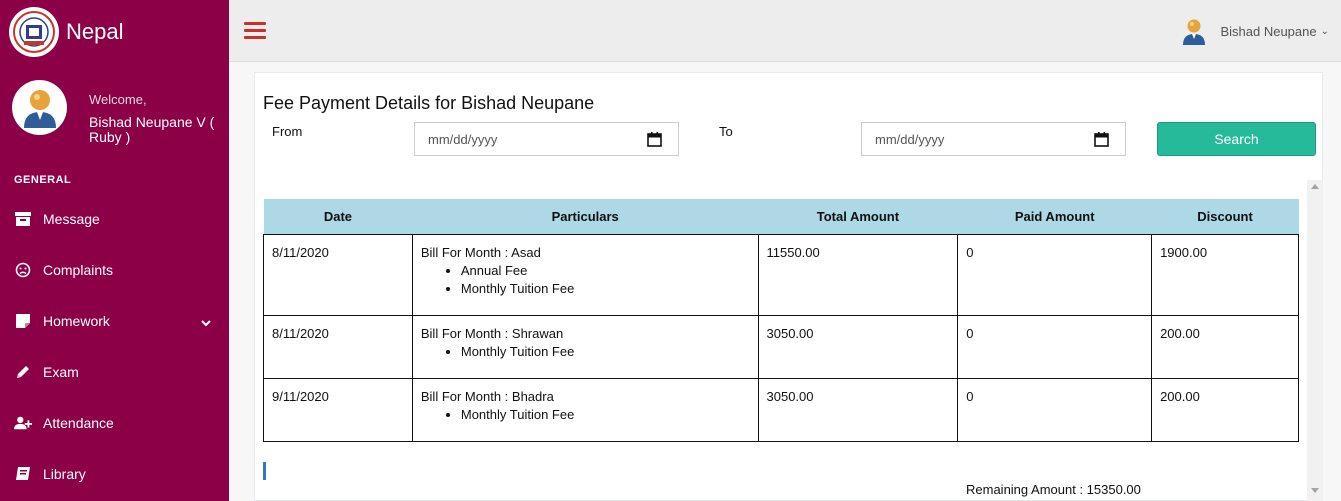 This screenshot has height=501, width=1341. What do you see at coordinates (34, 32) in the screenshot?
I see `school-logo-icon` at bounding box center [34, 32].